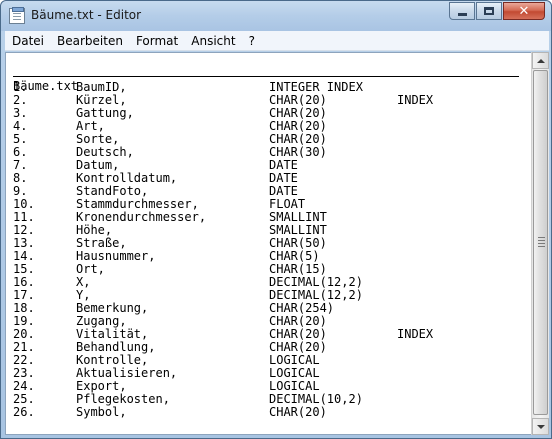 The image size is (552, 439). I want to click on field-row: 26. Symbol, CHAR(20), so click(272, 412).